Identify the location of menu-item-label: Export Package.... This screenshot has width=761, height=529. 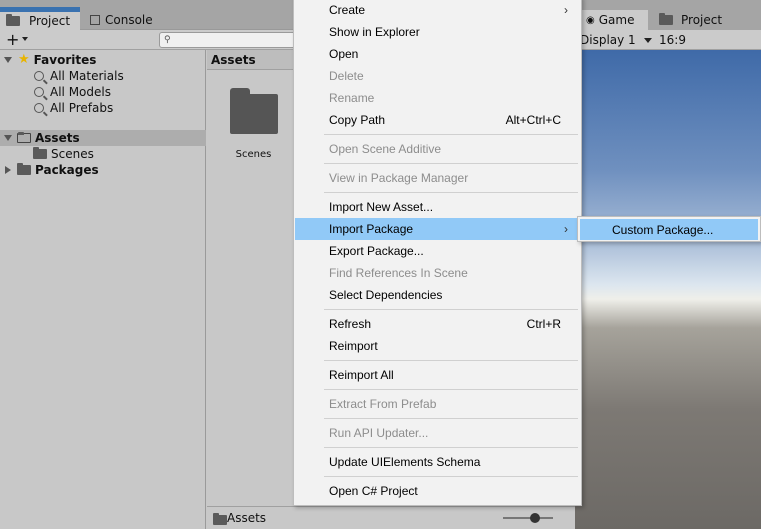
(376, 251).